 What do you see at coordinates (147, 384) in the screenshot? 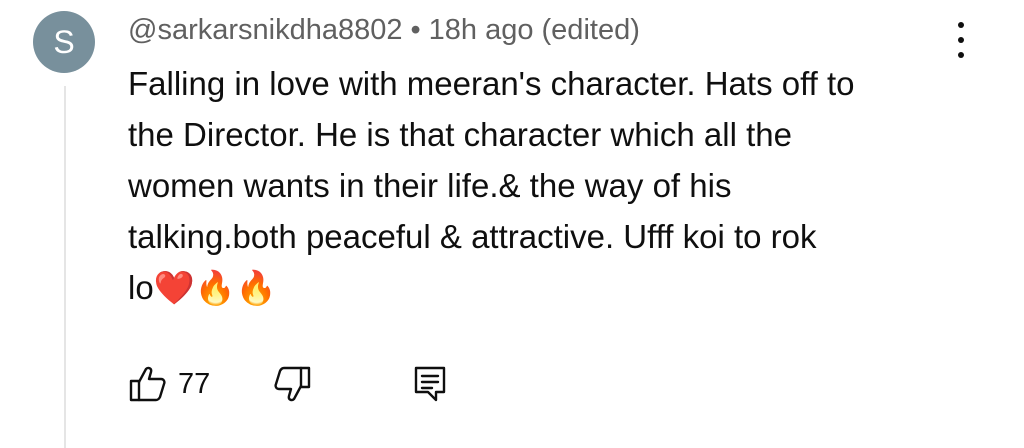
I see `thumbs-up-icon` at bounding box center [147, 384].